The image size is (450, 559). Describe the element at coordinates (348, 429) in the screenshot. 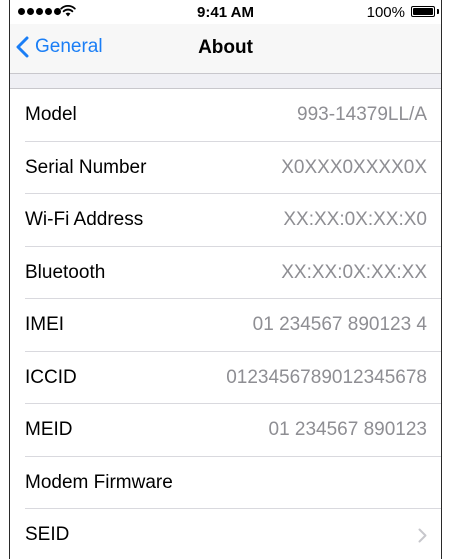

I see `row-value: 01 234567 890123` at that location.